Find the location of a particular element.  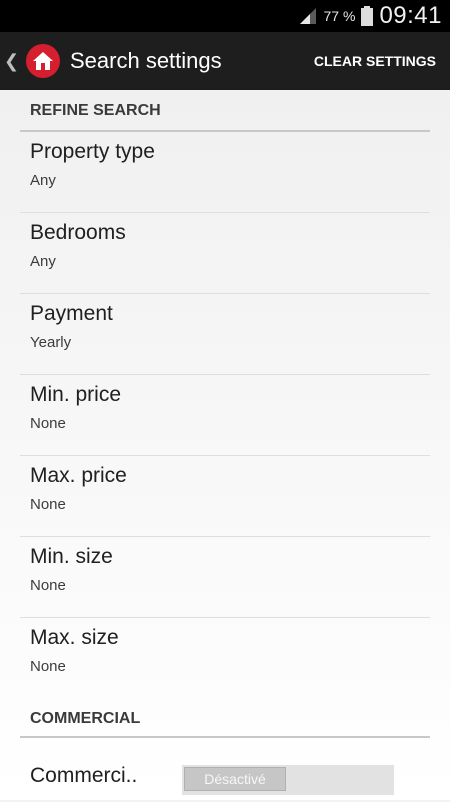

battery-percent: 77 % is located at coordinates (339, 16).